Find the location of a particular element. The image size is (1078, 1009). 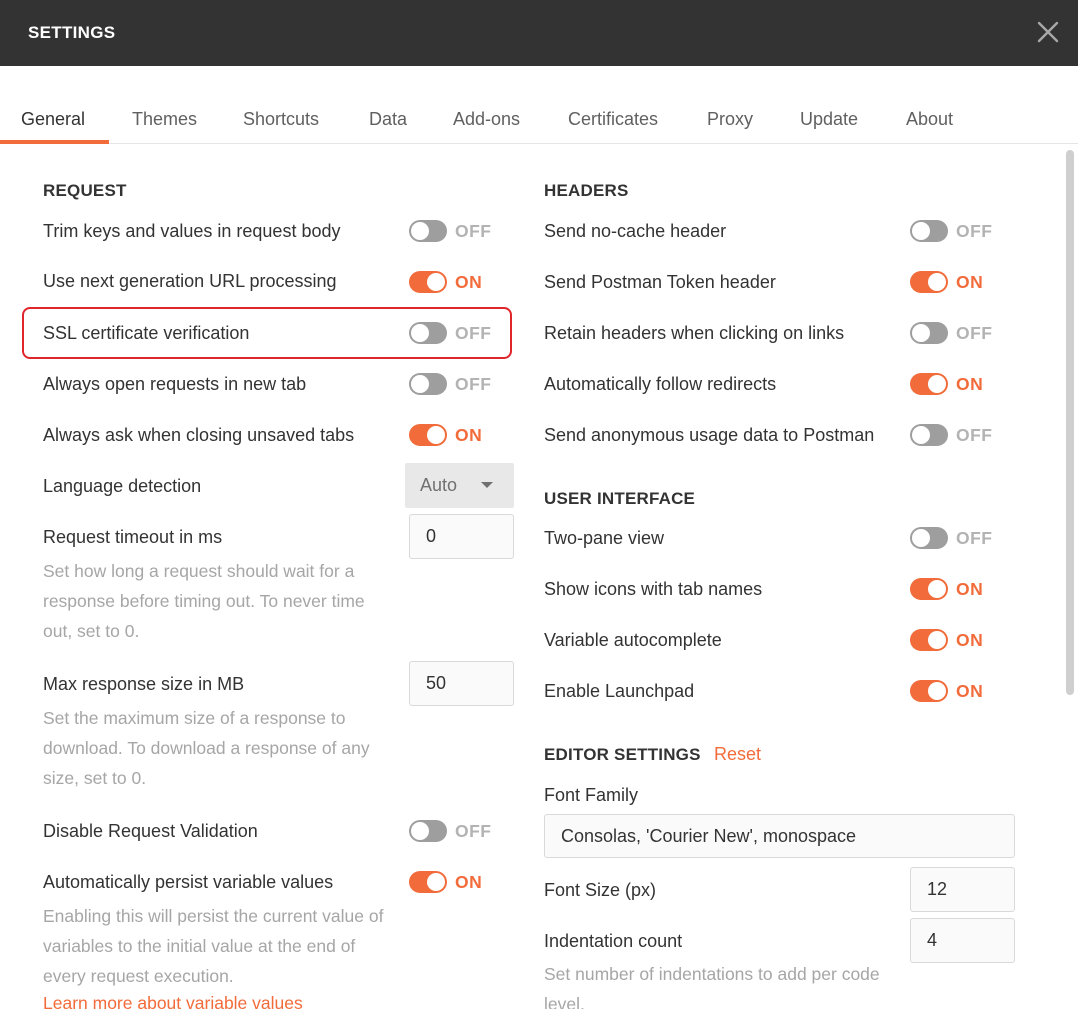

retain-headers-label: Retain headers when clicking on links is located at coordinates (694, 333).